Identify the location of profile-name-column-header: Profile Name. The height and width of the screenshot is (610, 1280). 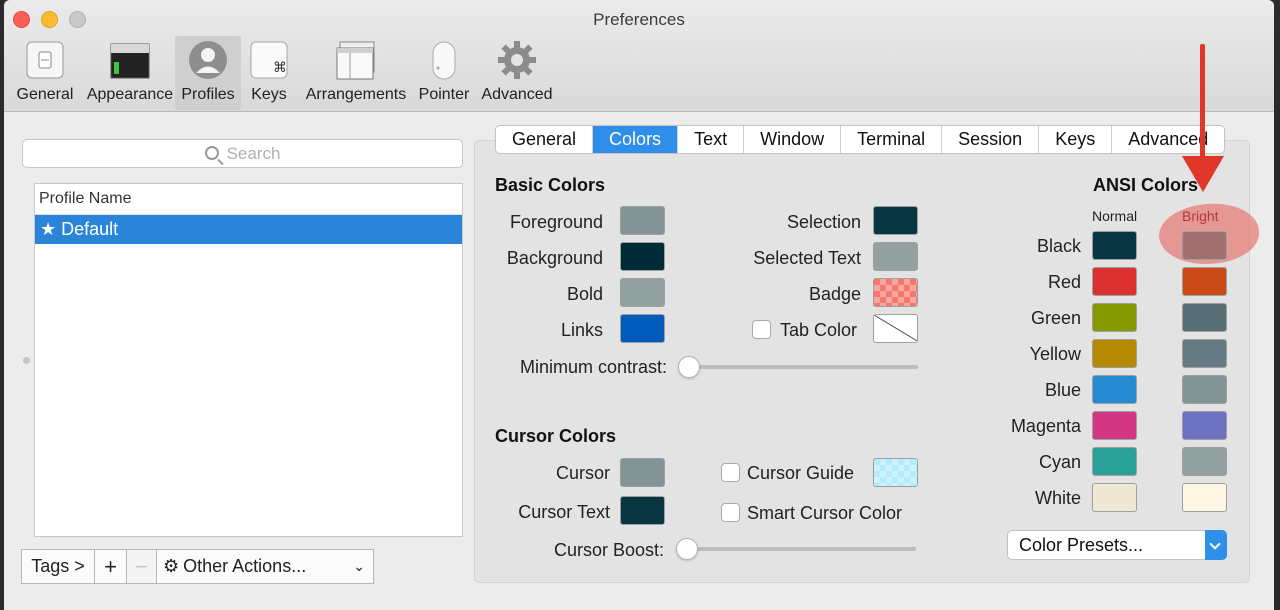
(248, 199).